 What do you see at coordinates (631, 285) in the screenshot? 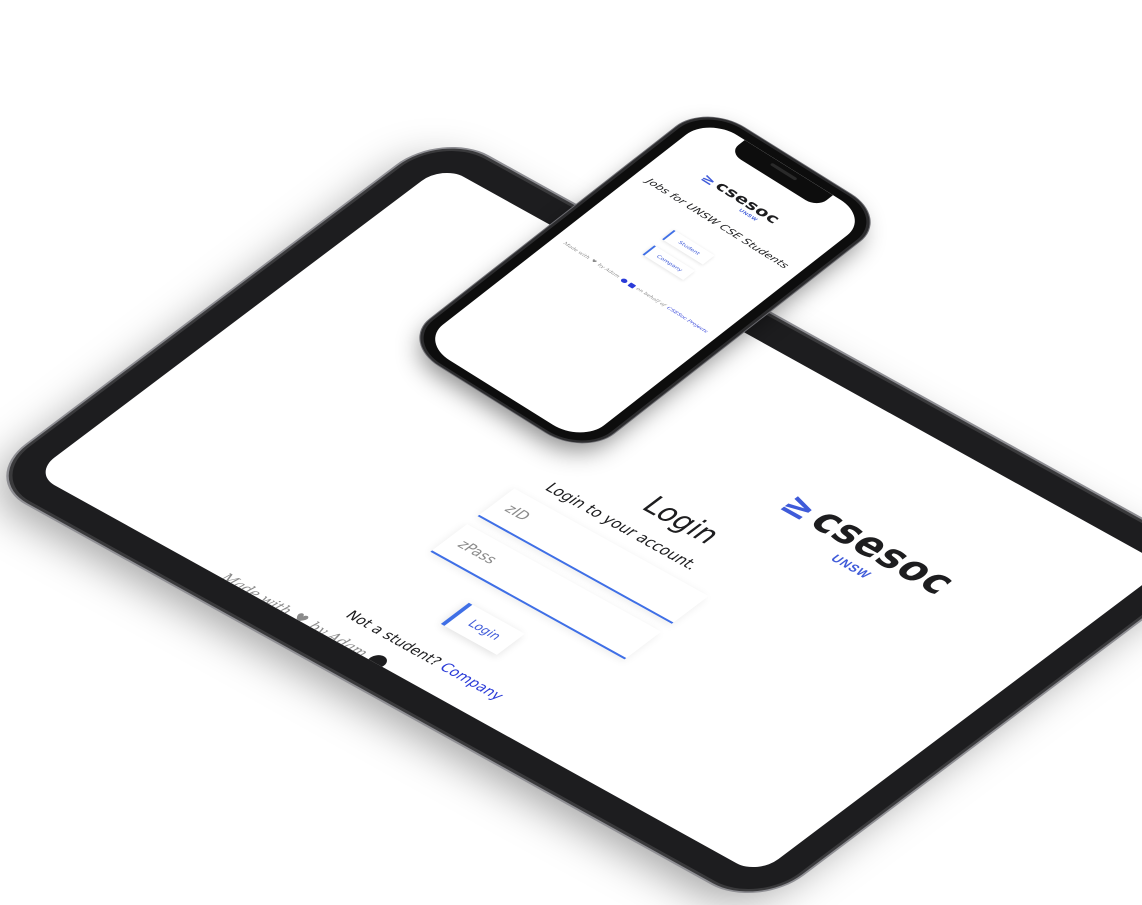
I see `linkedin-icon` at bounding box center [631, 285].